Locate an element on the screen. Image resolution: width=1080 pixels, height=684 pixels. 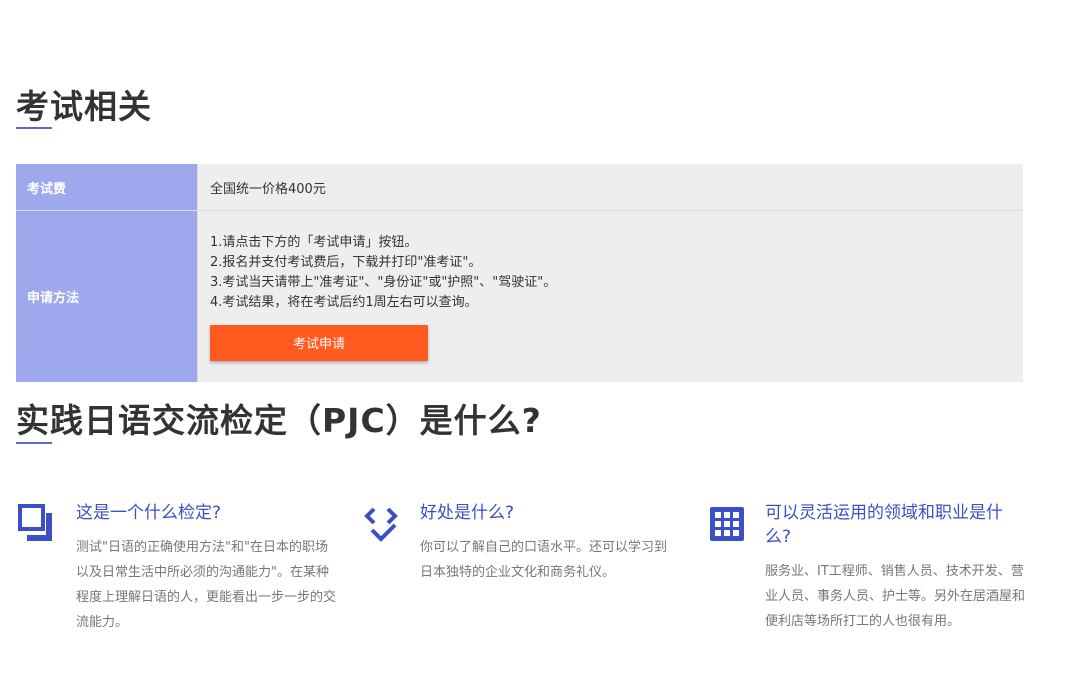
fee-label: 考试费 is located at coordinates (107, 187).